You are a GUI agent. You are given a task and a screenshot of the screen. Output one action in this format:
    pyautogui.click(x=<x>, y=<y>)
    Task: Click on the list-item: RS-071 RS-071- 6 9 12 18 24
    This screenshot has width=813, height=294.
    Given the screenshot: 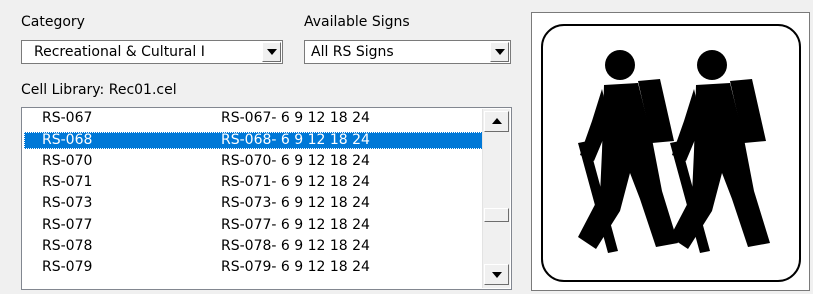 What is the action you would take?
    pyautogui.click(x=253, y=182)
    